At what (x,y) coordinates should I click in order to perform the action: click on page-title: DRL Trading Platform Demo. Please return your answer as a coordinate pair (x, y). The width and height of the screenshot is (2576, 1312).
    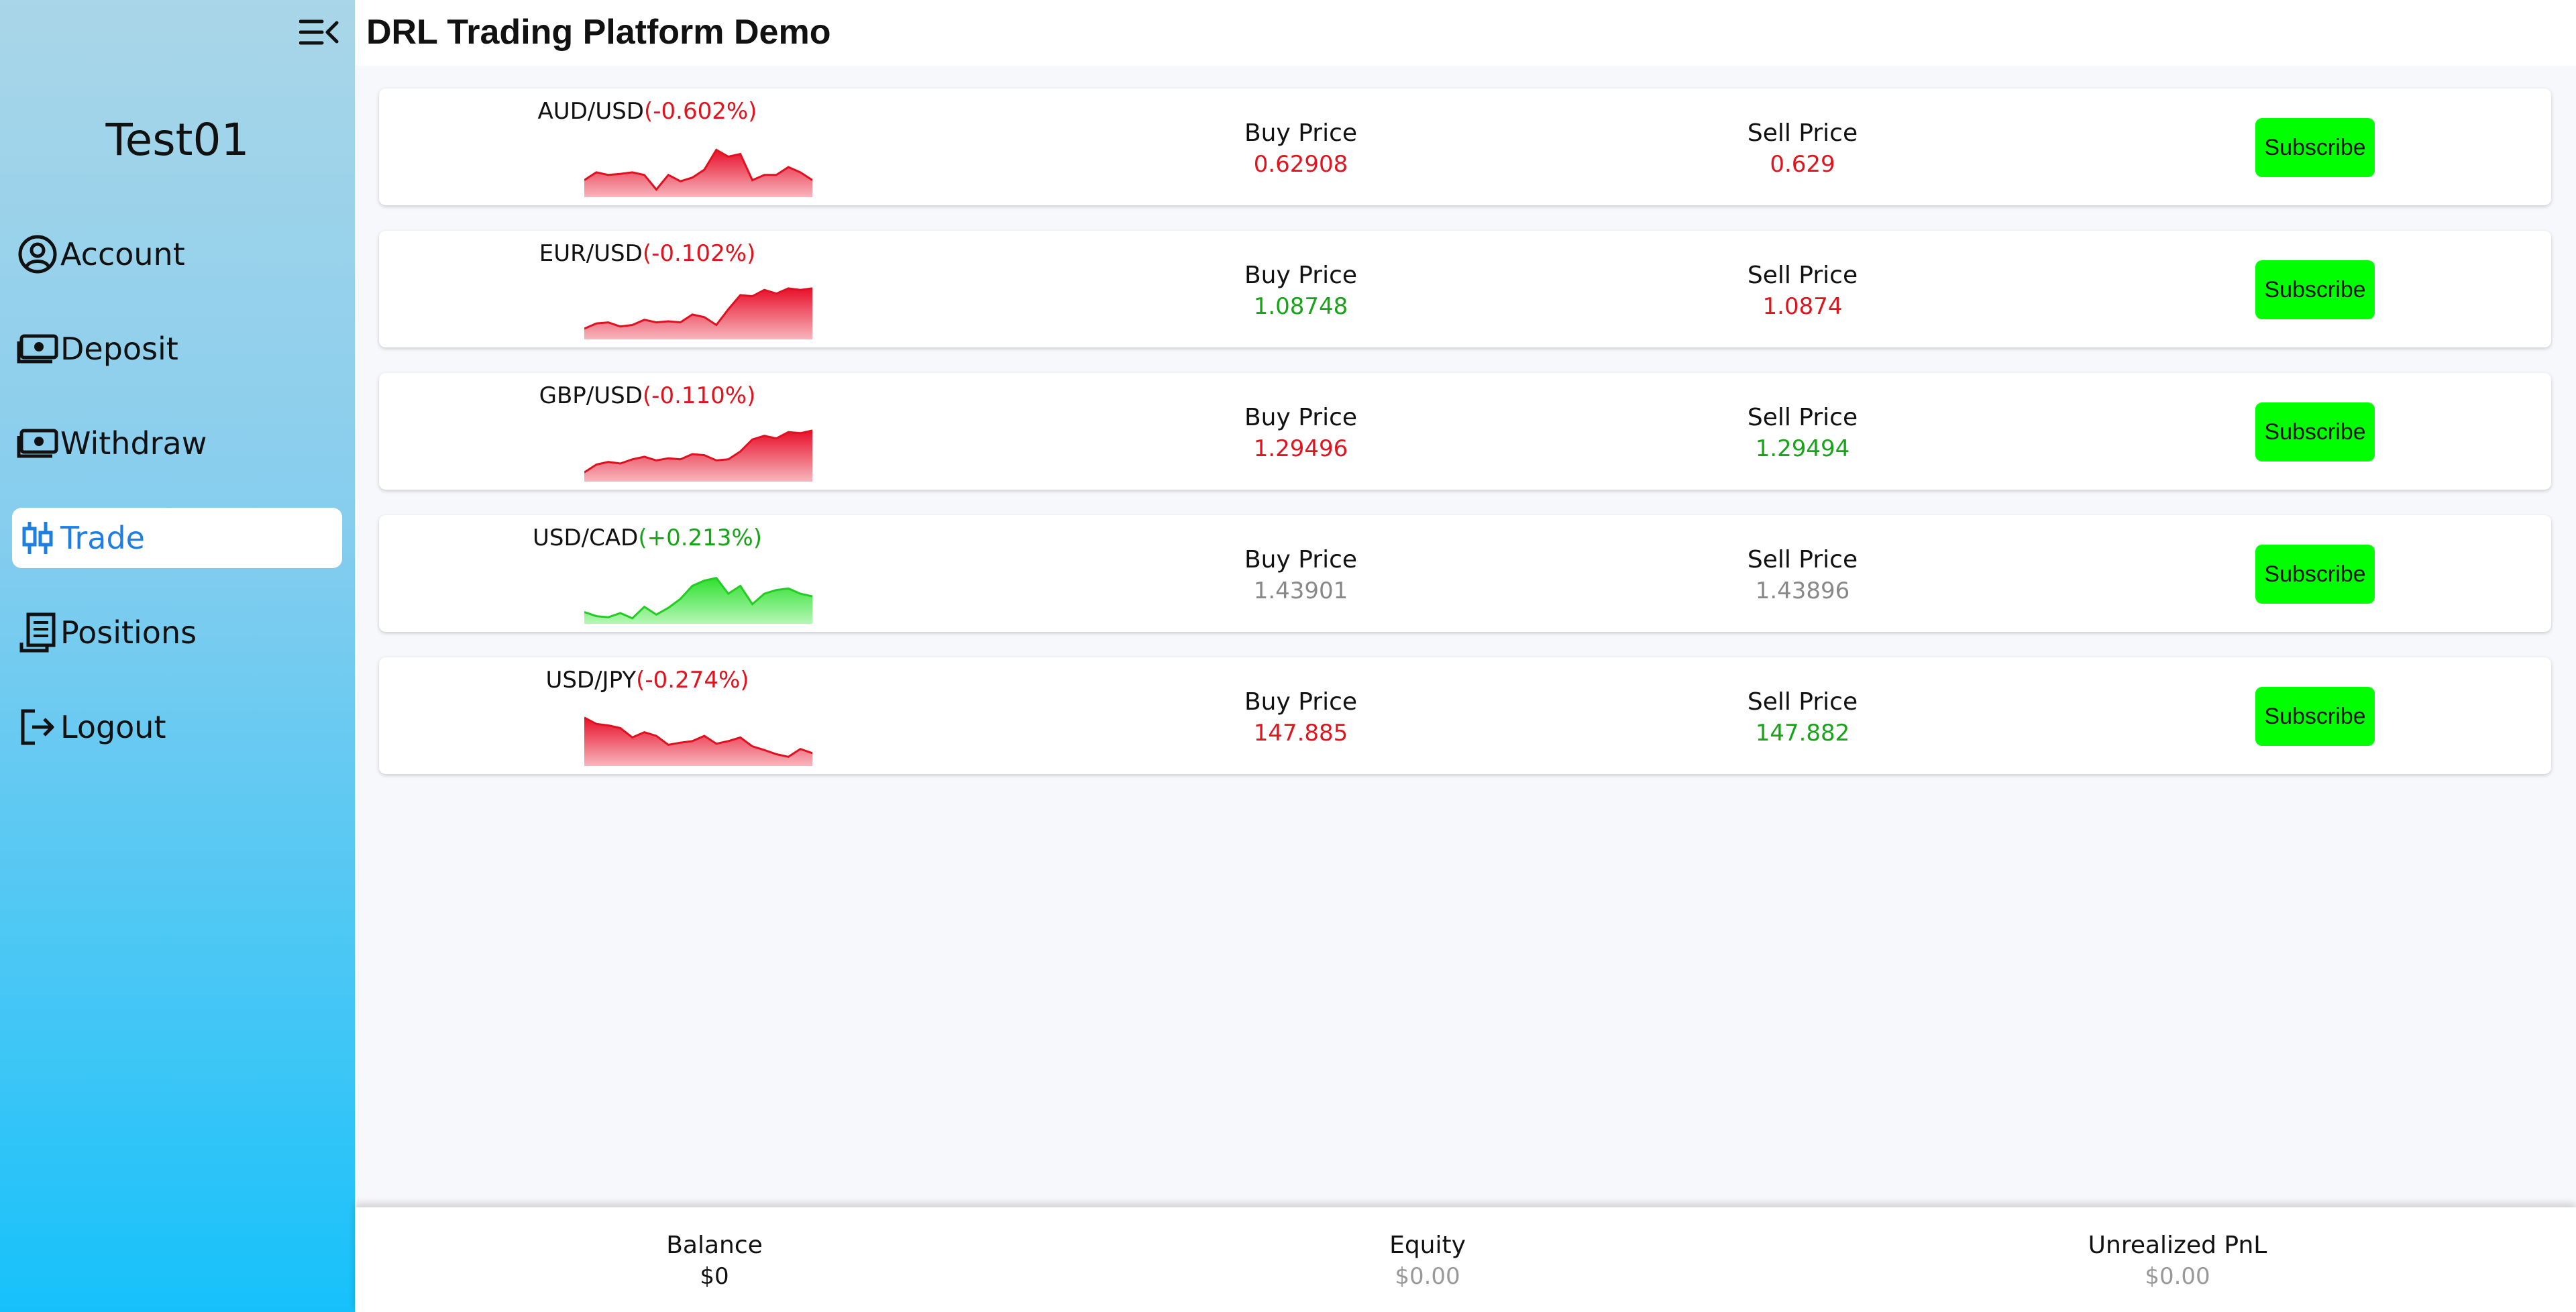
    Looking at the image, I should click on (598, 32).